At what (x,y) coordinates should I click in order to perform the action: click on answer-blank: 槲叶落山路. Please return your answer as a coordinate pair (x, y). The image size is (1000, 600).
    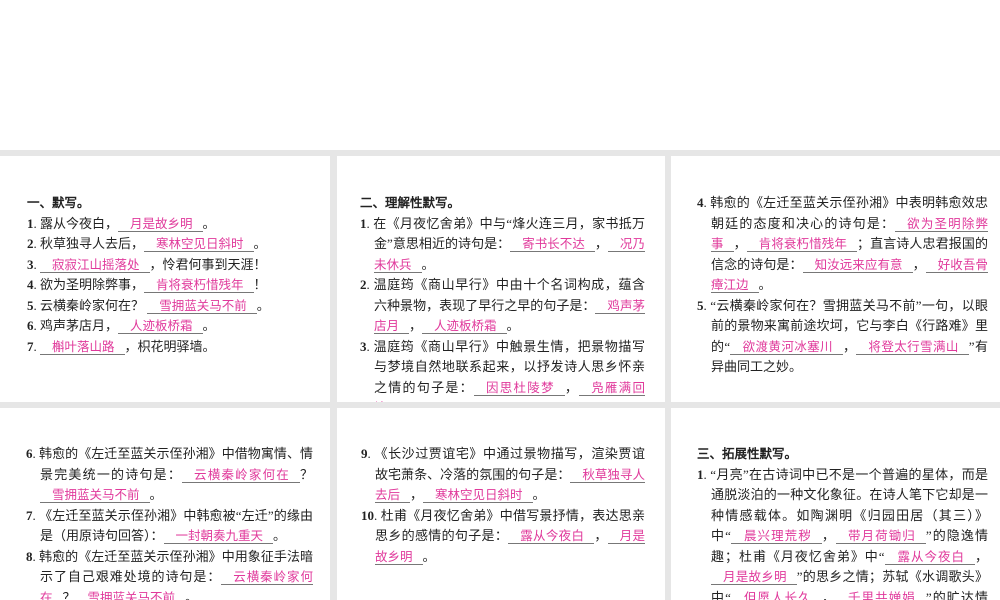
    Looking at the image, I should click on (82, 347).